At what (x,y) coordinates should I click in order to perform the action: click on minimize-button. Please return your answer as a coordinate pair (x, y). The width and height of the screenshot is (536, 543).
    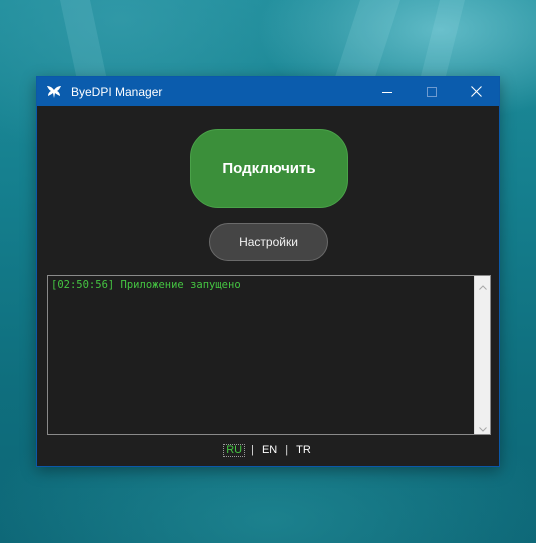
    Looking at the image, I should click on (386, 91).